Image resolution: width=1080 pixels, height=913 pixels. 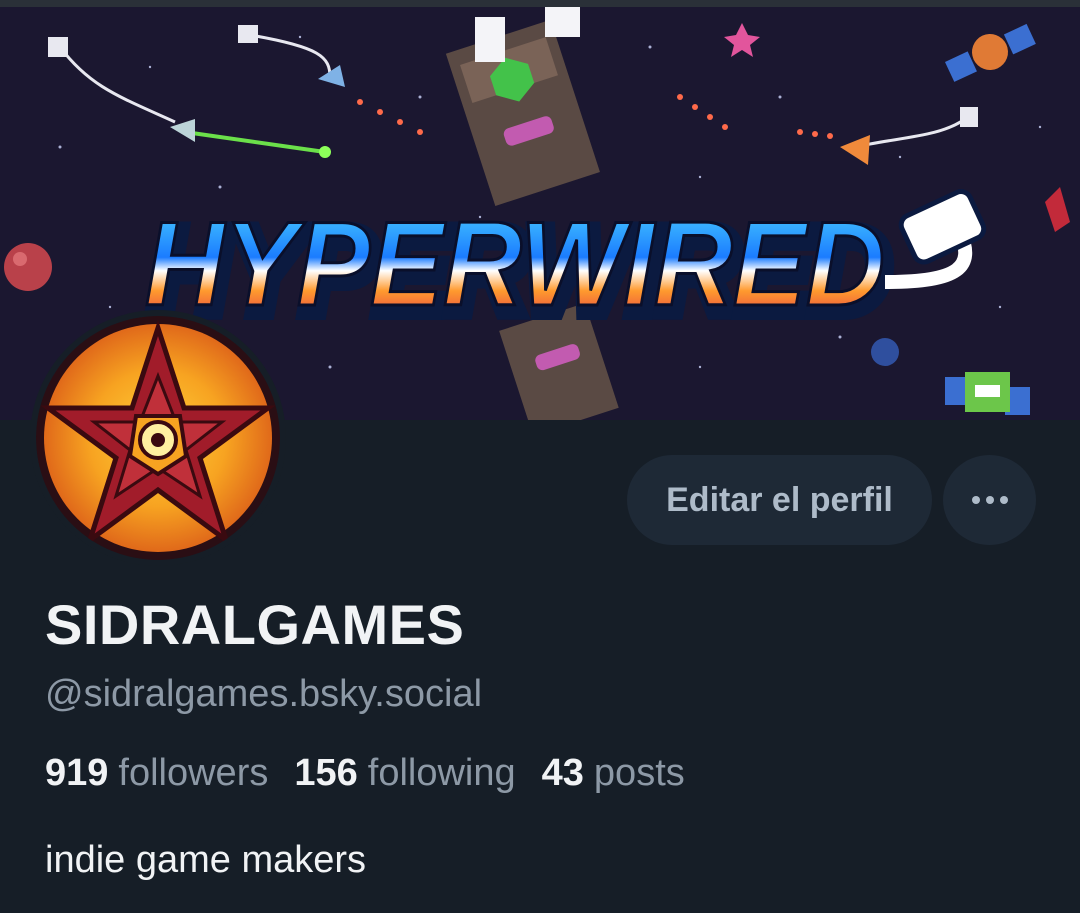 I want to click on following-stat: 156 following, so click(x=404, y=773).